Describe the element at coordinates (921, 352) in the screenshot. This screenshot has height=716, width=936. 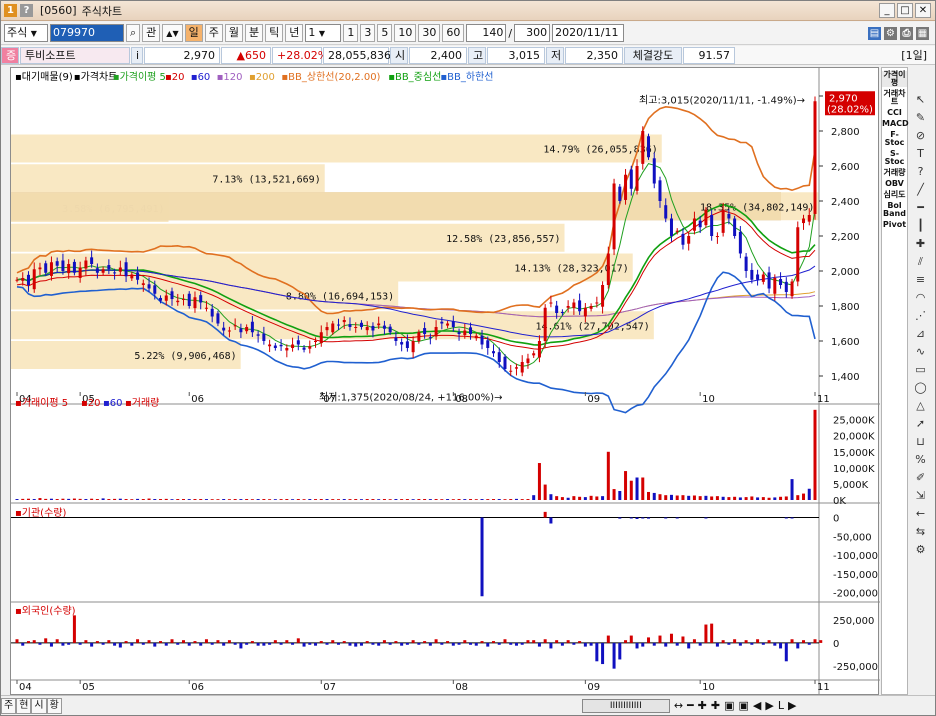
I see `wave-icon: ∿` at that location.